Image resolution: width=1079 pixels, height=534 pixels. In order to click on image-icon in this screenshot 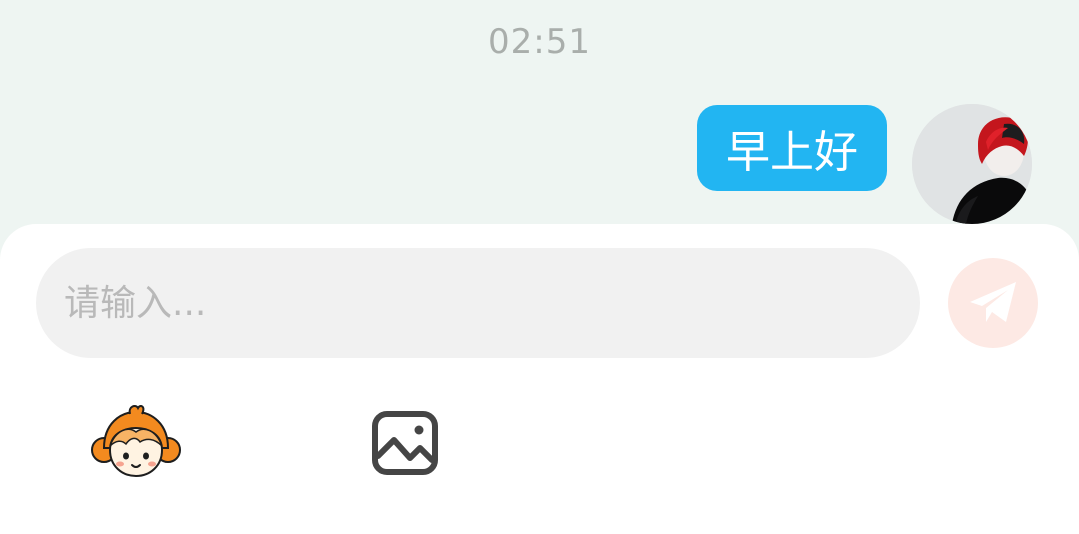, I will do `click(405, 443)`.